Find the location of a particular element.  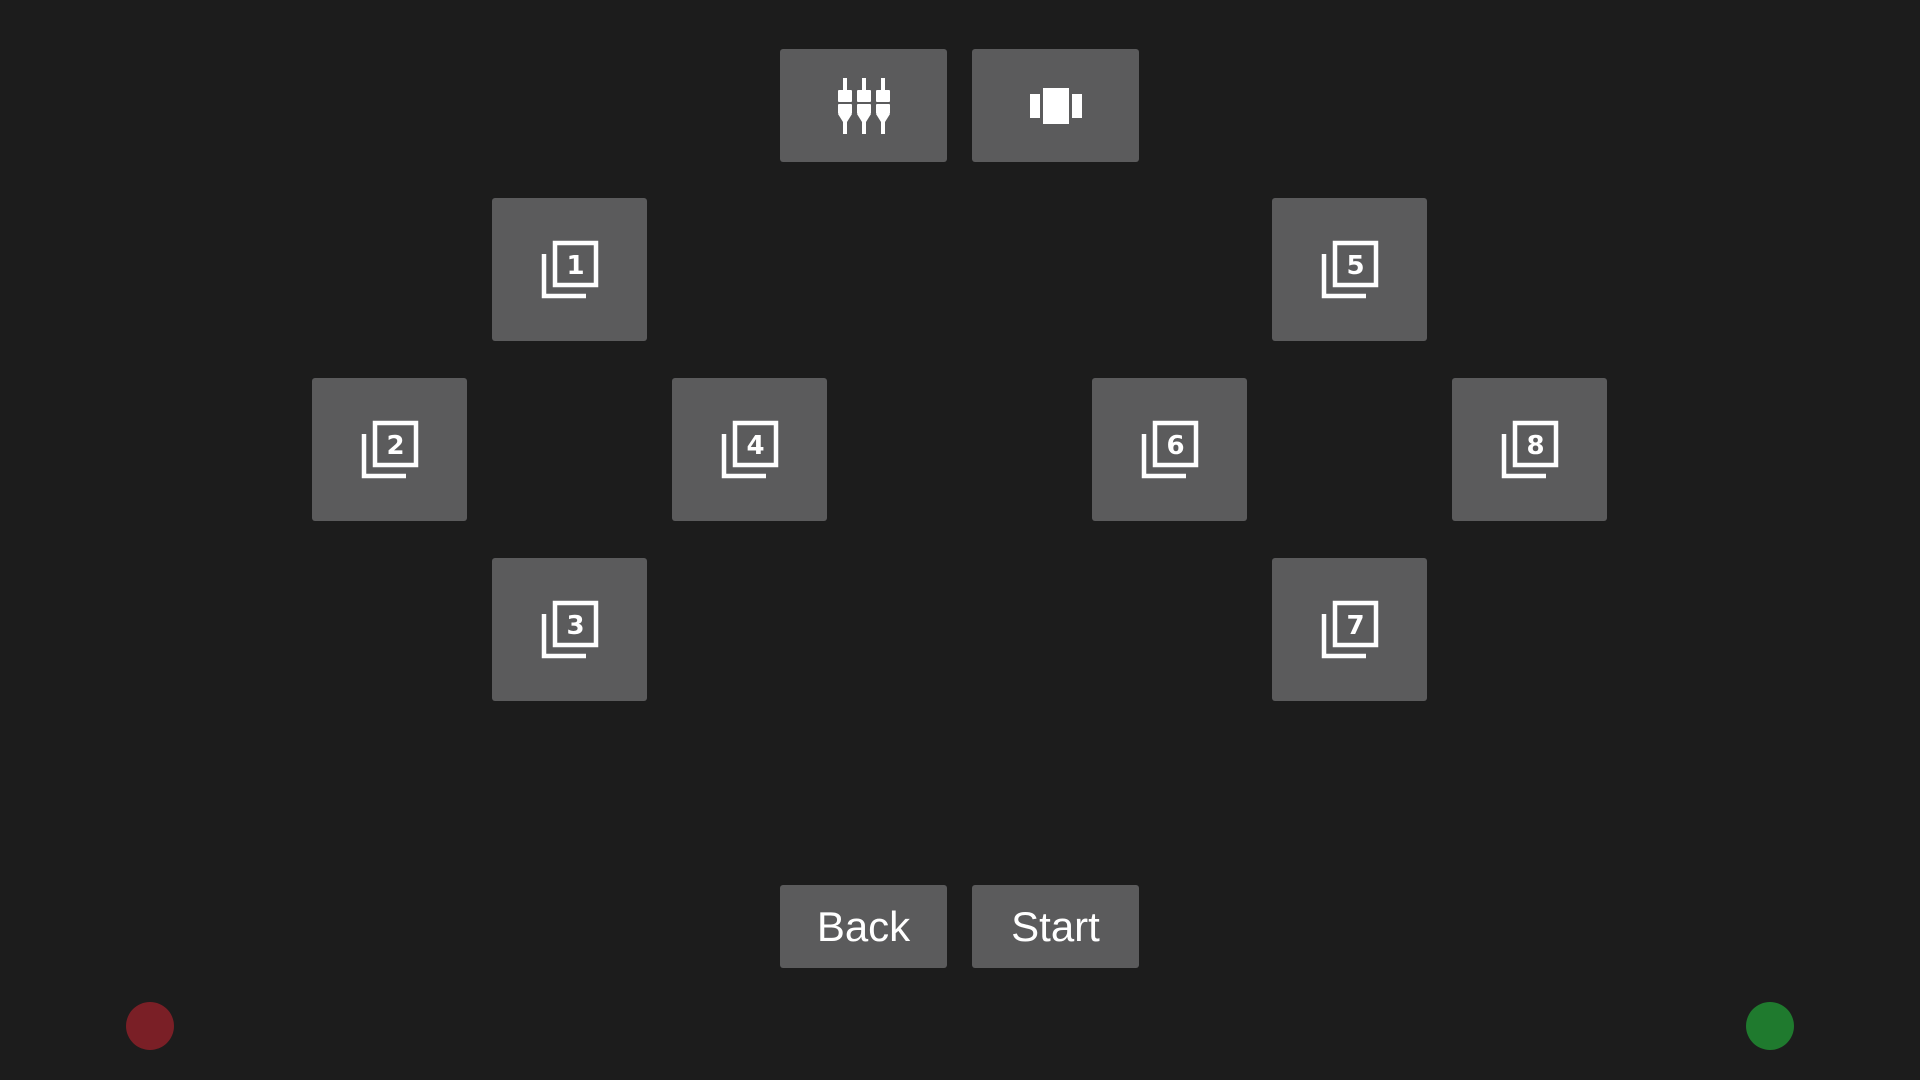

pad-button-2: 2 is located at coordinates (389, 449).